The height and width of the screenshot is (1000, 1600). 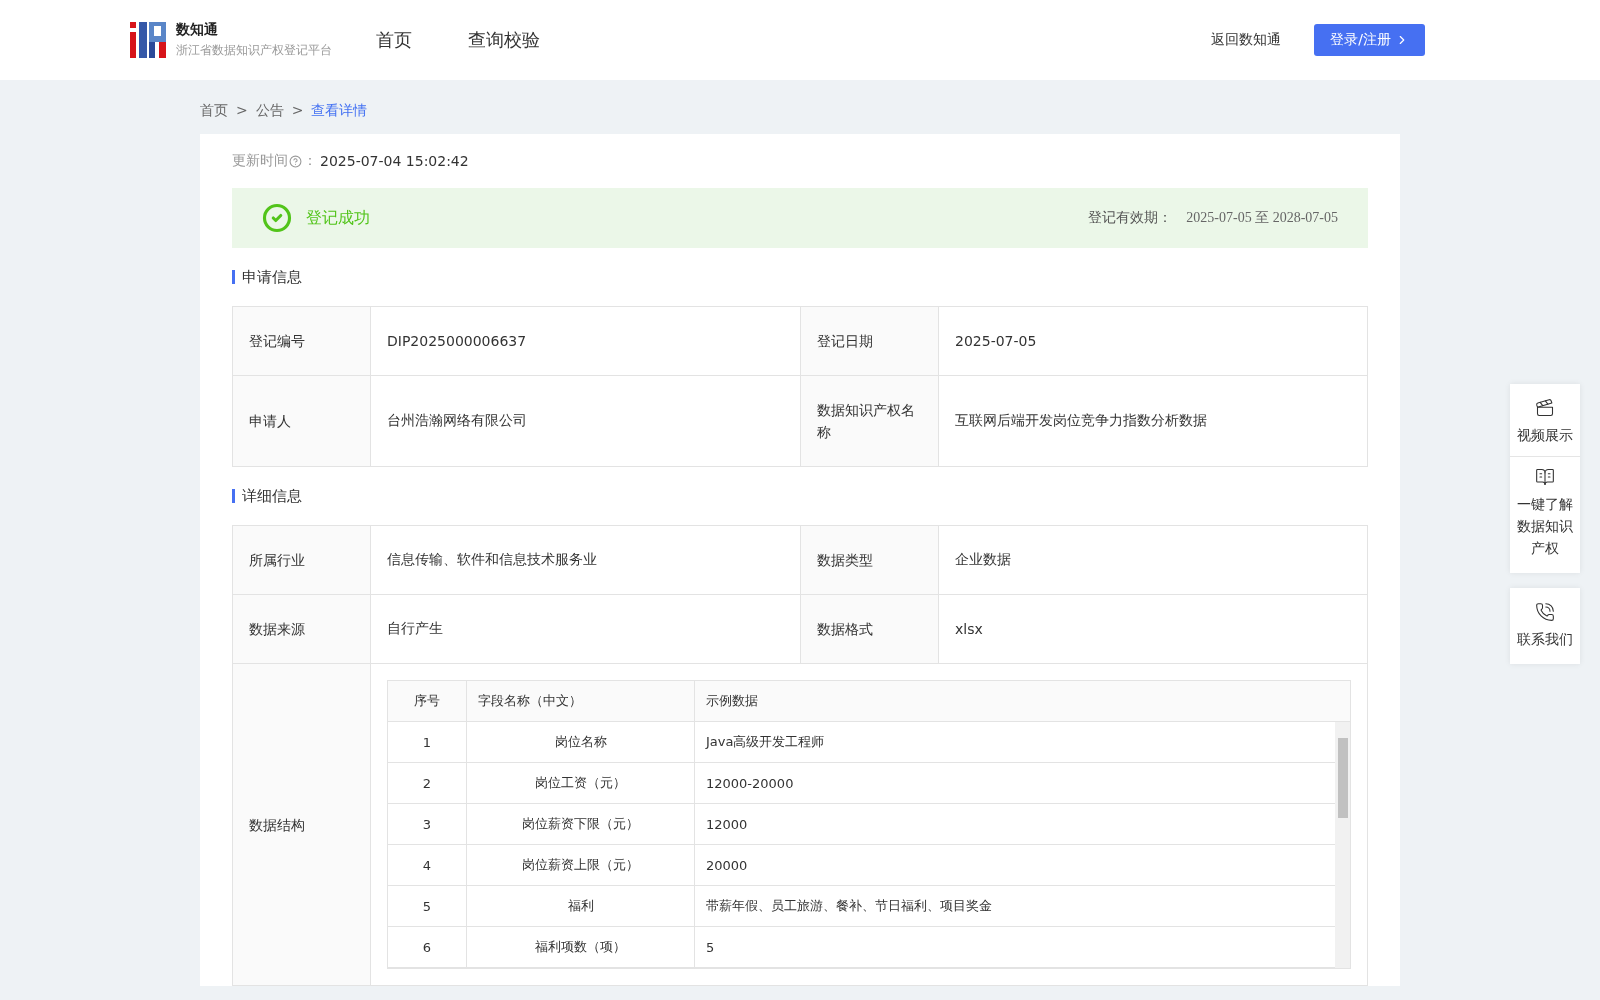 What do you see at coordinates (214, 111) in the screenshot?
I see `breadcrumb-link: 首页` at bounding box center [214, 111].